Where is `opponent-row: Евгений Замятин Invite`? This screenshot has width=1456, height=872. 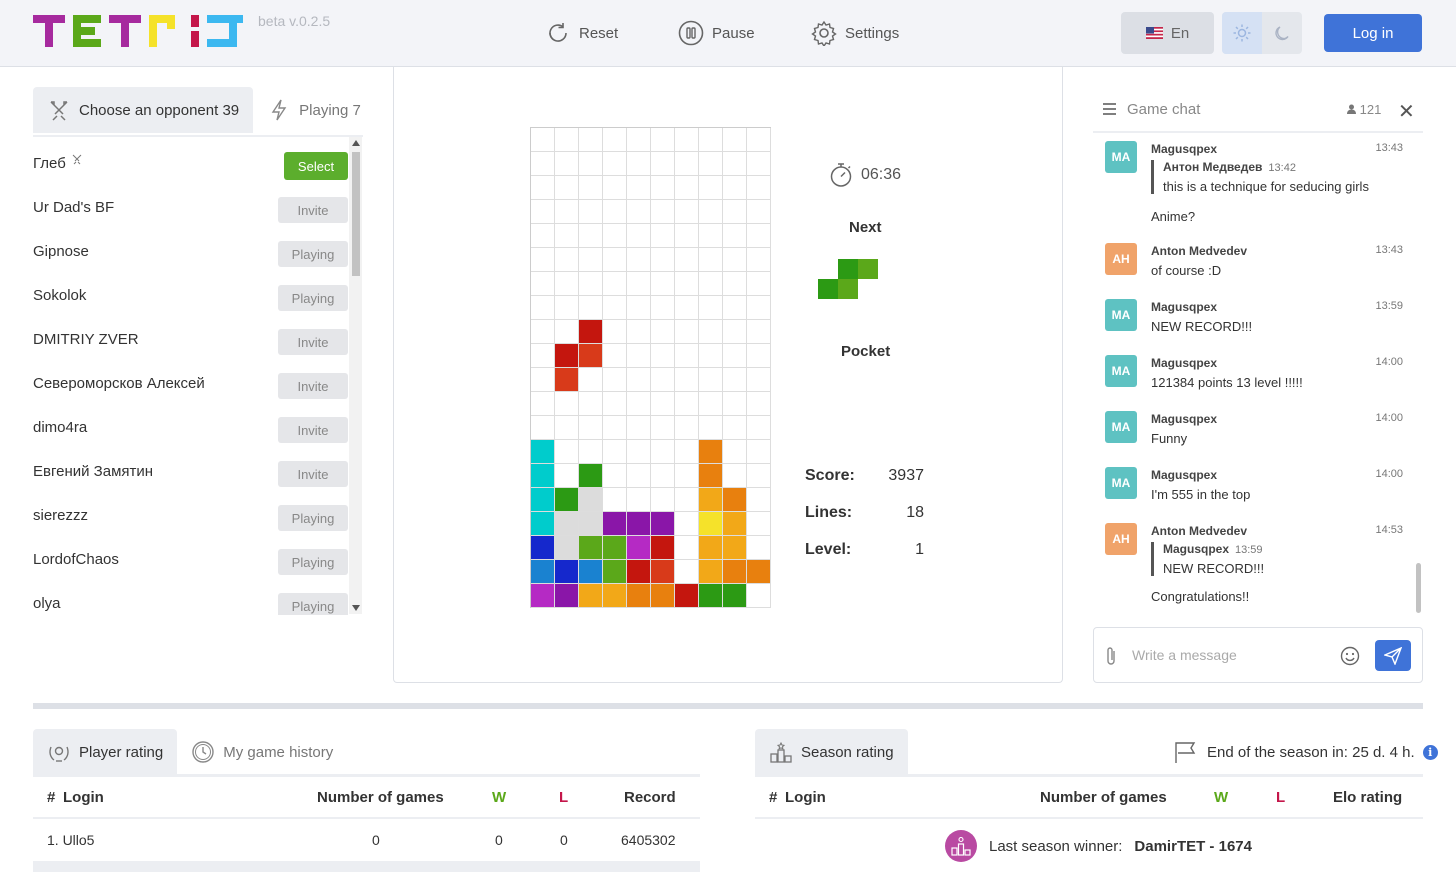
opponent-row: Евгений Замятин Invite is located at coordinates (191, 467).